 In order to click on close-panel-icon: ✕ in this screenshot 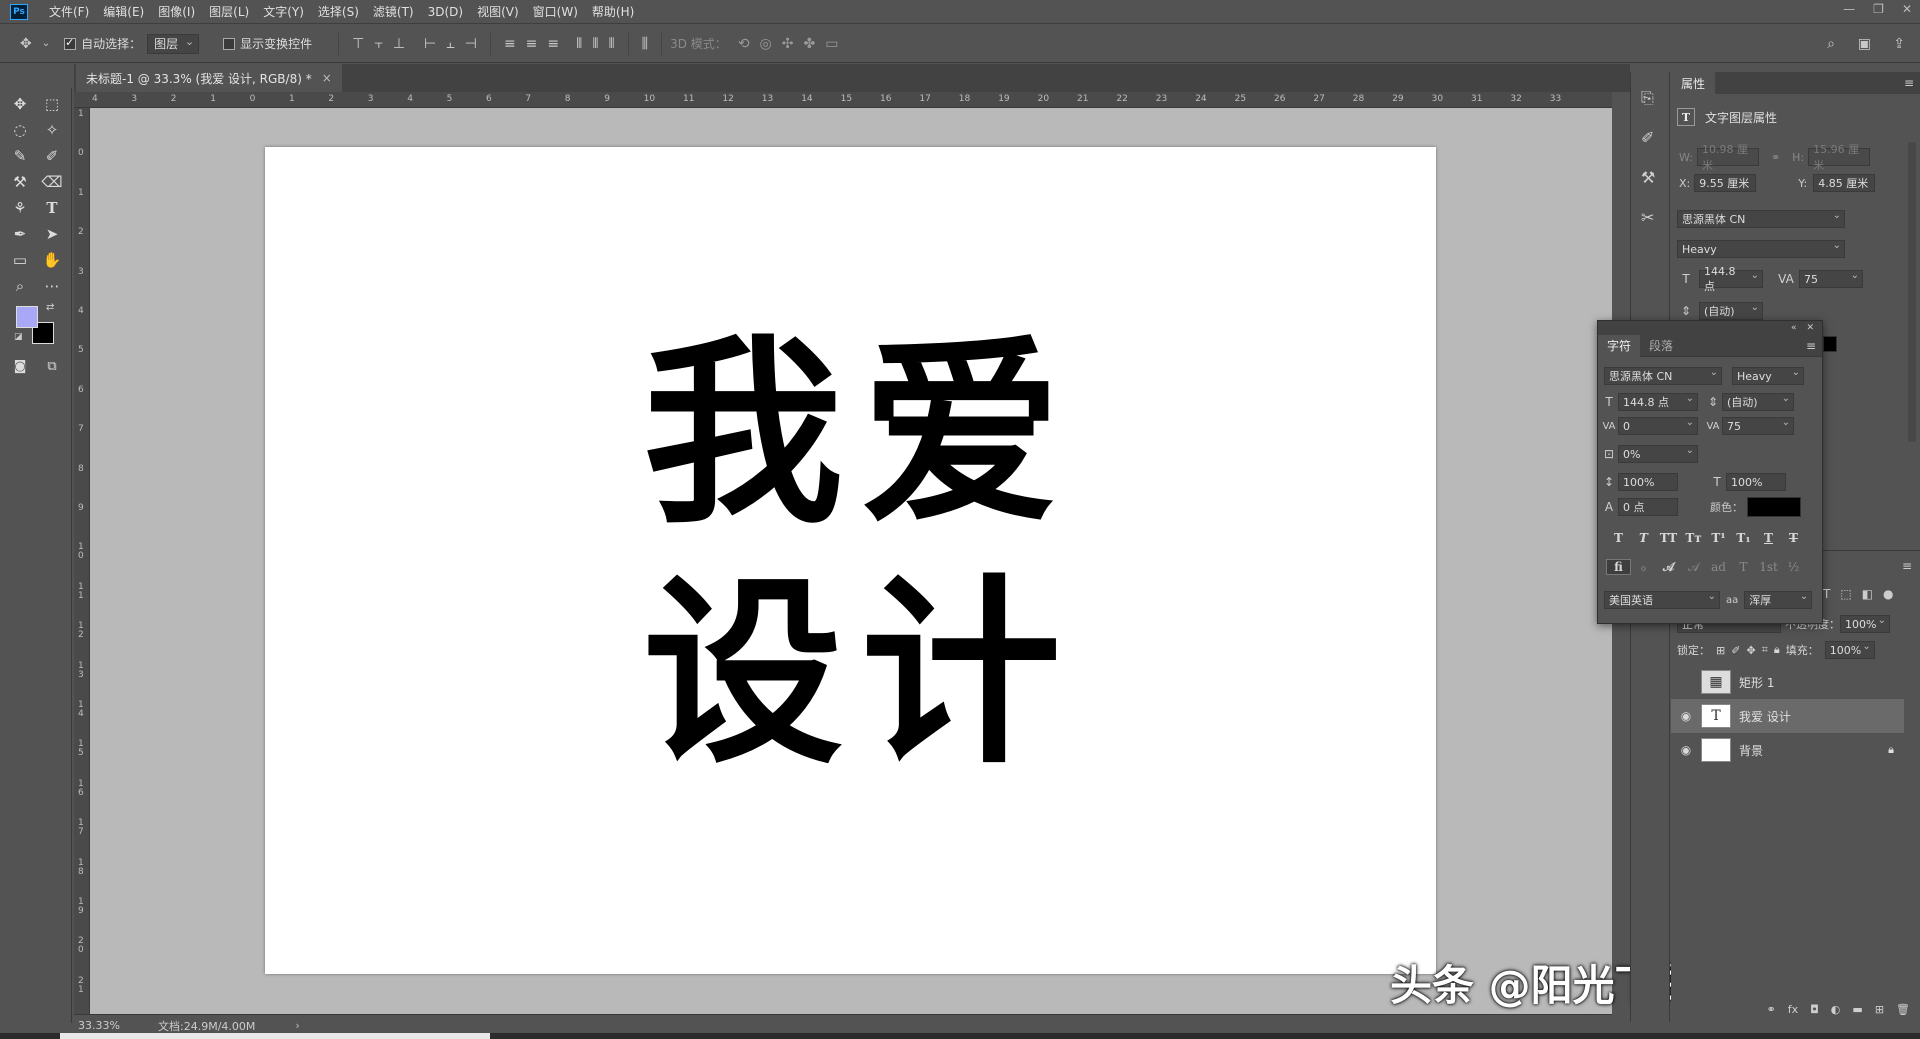, I will do `click(1810, 328)`.